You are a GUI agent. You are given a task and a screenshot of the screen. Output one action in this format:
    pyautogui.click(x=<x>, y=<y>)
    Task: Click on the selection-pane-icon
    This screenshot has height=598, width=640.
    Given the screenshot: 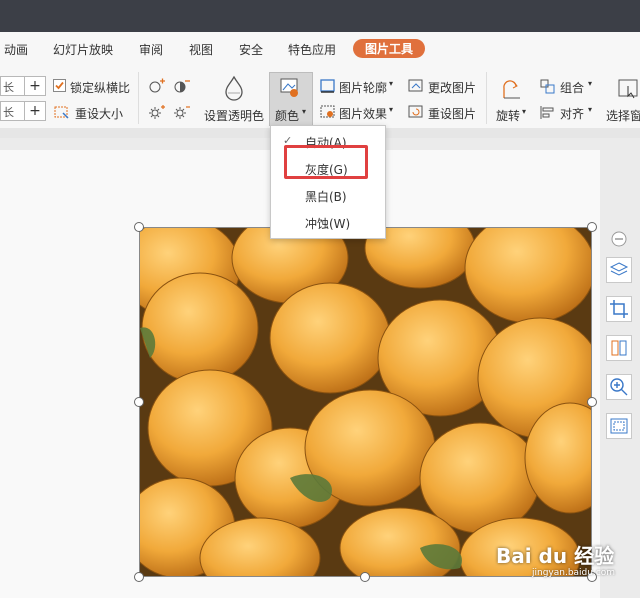 What is the action you would take?
    pyautogui.click(x=629, y=90)
    